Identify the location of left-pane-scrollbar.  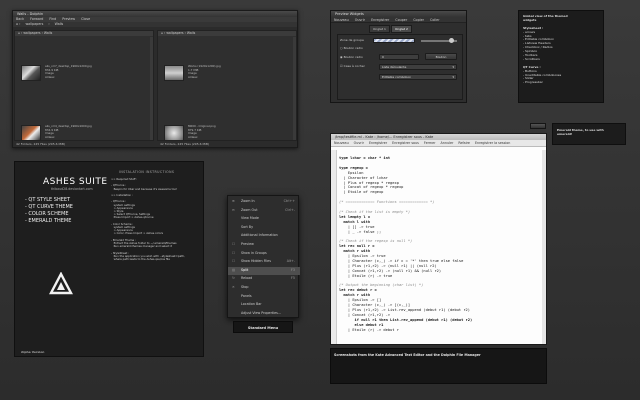
(151, 88).